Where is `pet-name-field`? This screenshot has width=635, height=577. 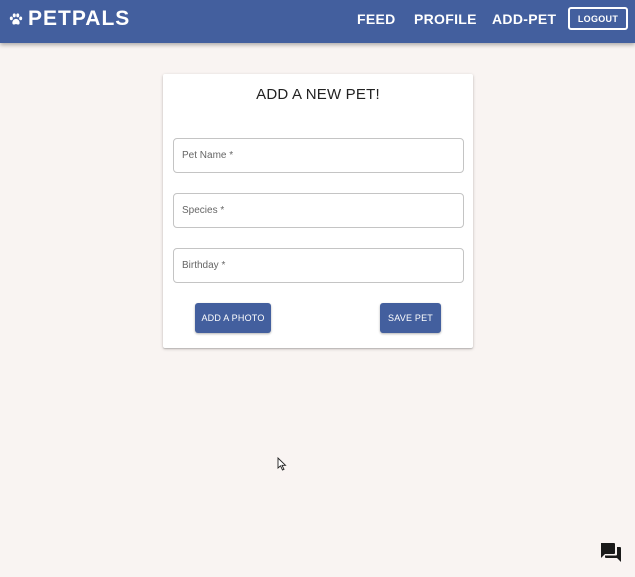
pet-name-field is located at coordinates (318, 155).